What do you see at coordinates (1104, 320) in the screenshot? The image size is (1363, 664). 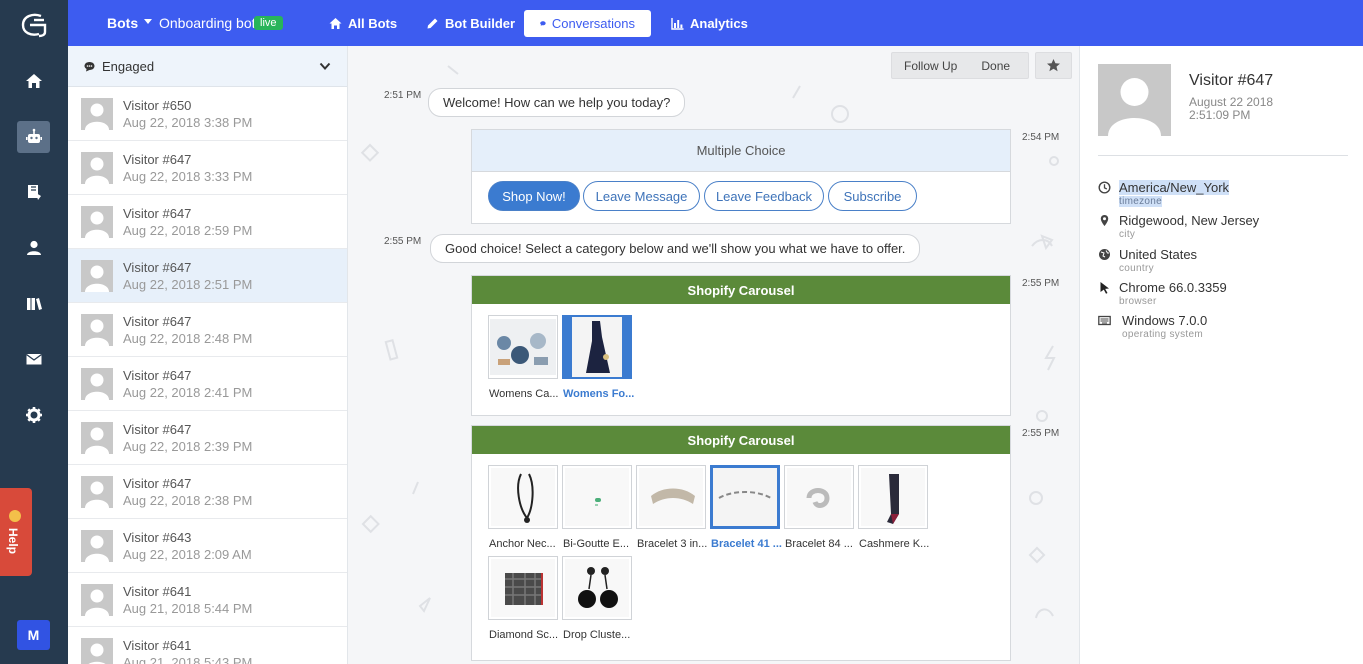 I see `keyboard-icon` at bounding box center [1104, 320].